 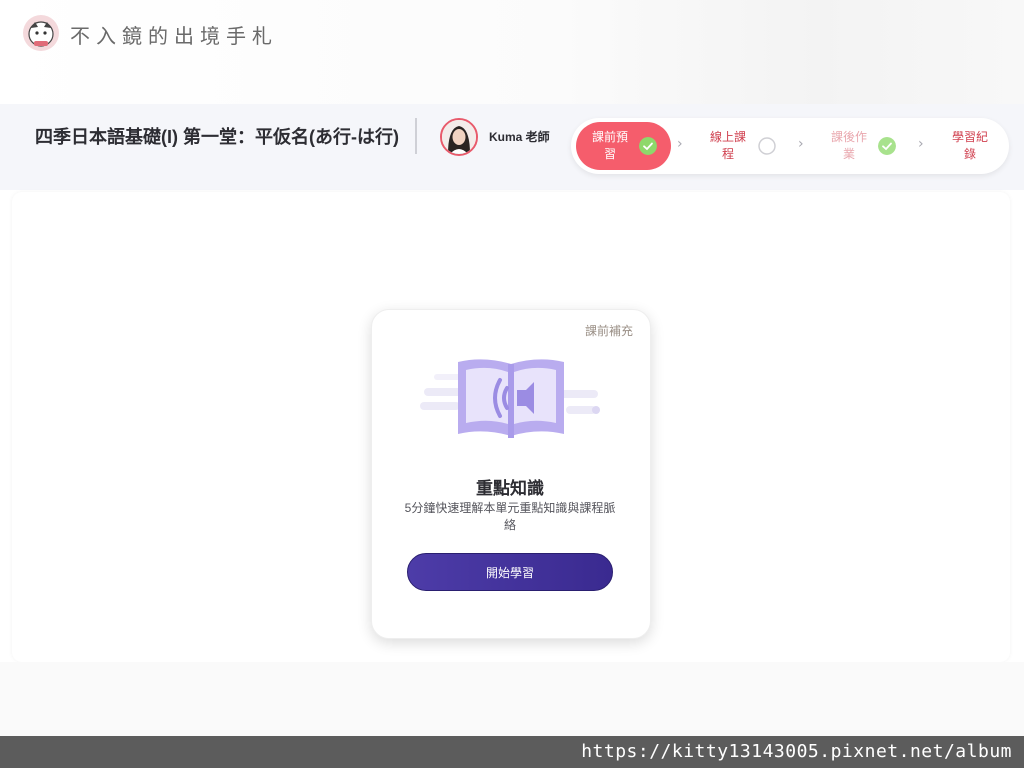 What do you see at coordinates (610, 146) in the screenshot?
I see `step-pre-study: 課前預習` at bounding box center [610, 146].